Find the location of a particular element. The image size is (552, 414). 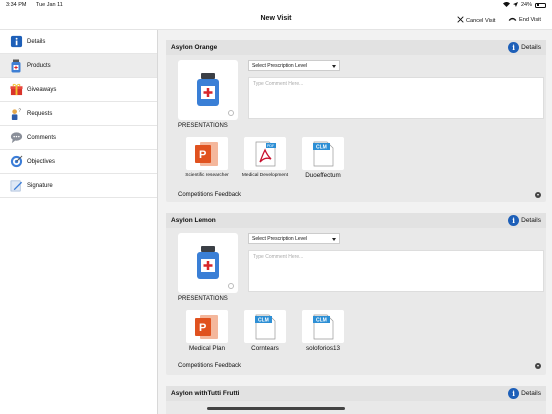

product-card-header: Asylon Lemon i Details is located at coordinates (356, 220).